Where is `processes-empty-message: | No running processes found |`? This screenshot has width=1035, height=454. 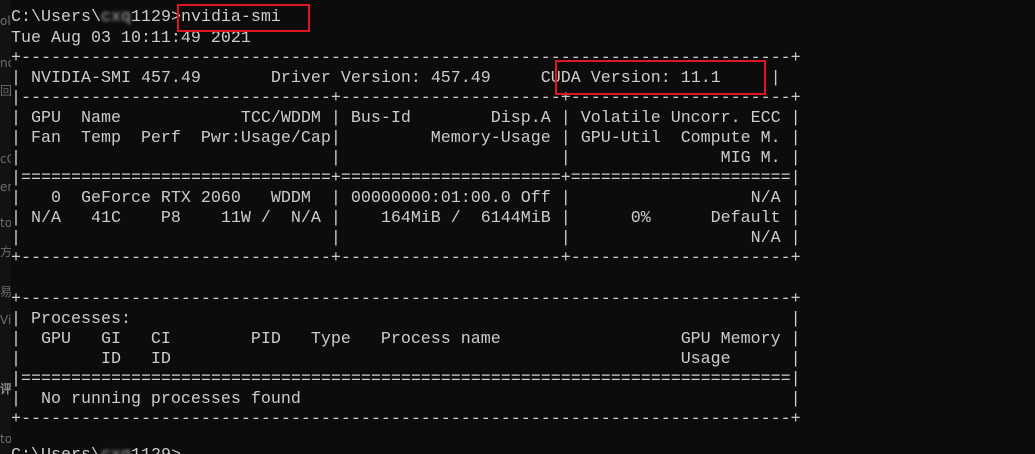 processes-empty-message: | No running processes found | is located at coordinates (406, 399).